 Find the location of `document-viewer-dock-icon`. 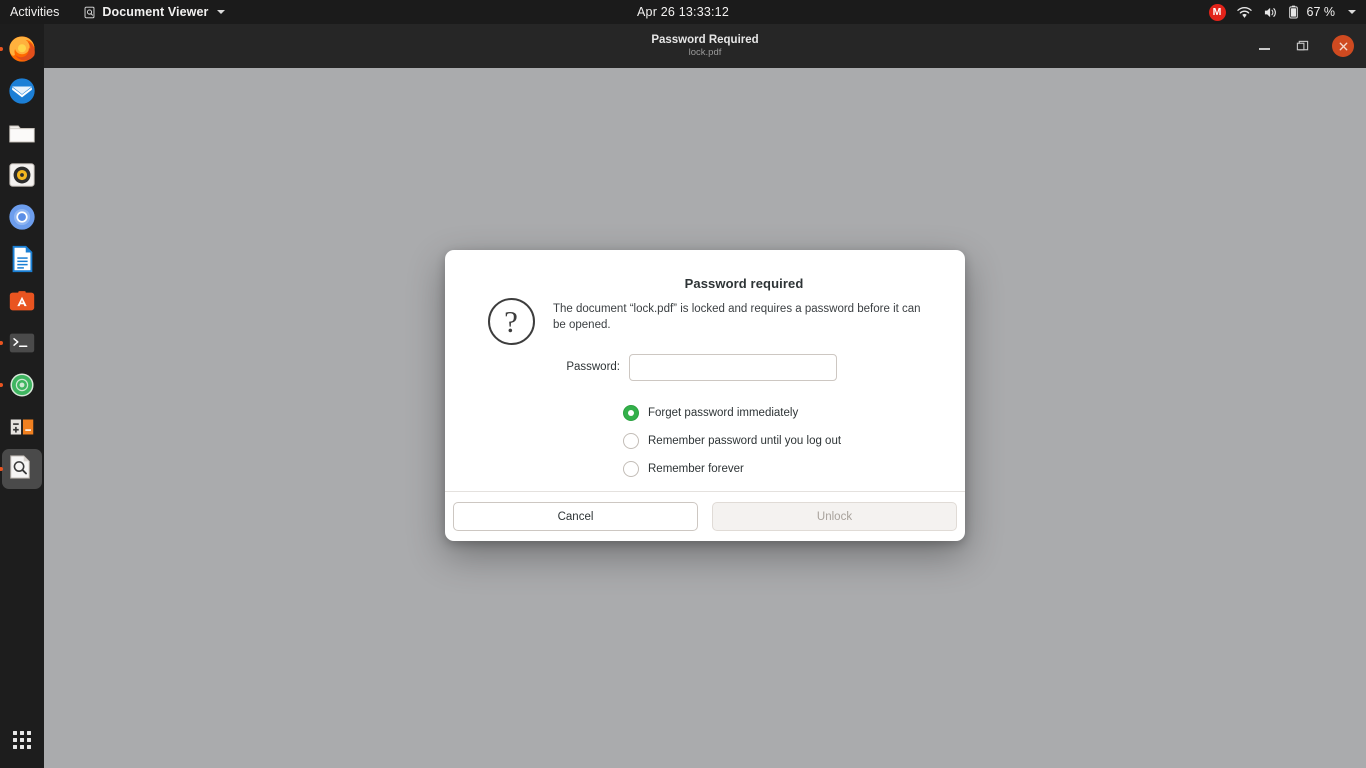

document-viewer-dock-icon is located at coordinates (22, 469).